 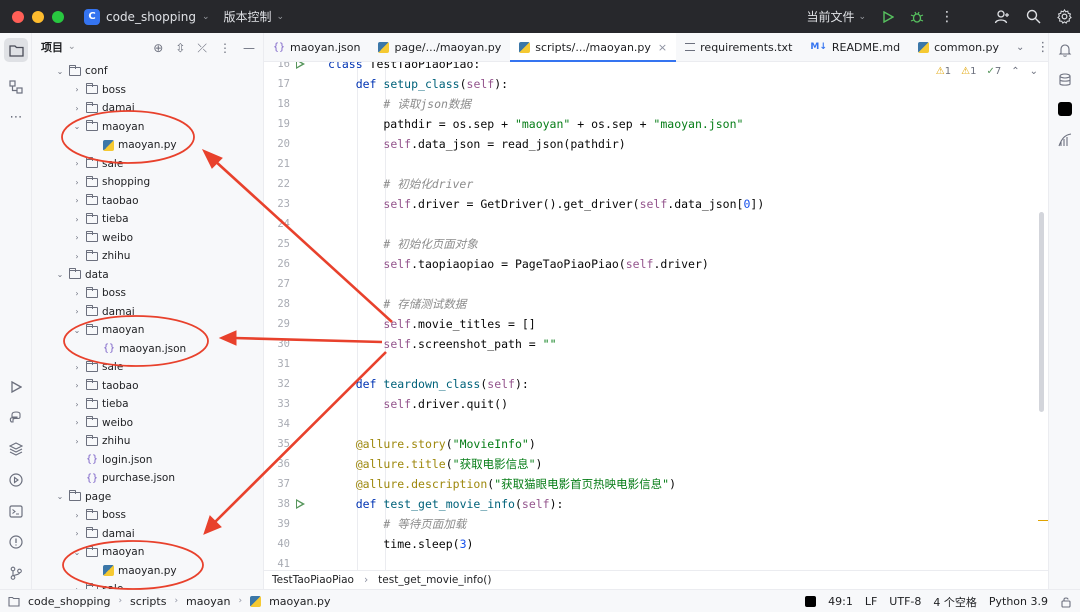 I want to click on line-separator: LF, so click(x=871, y=601).